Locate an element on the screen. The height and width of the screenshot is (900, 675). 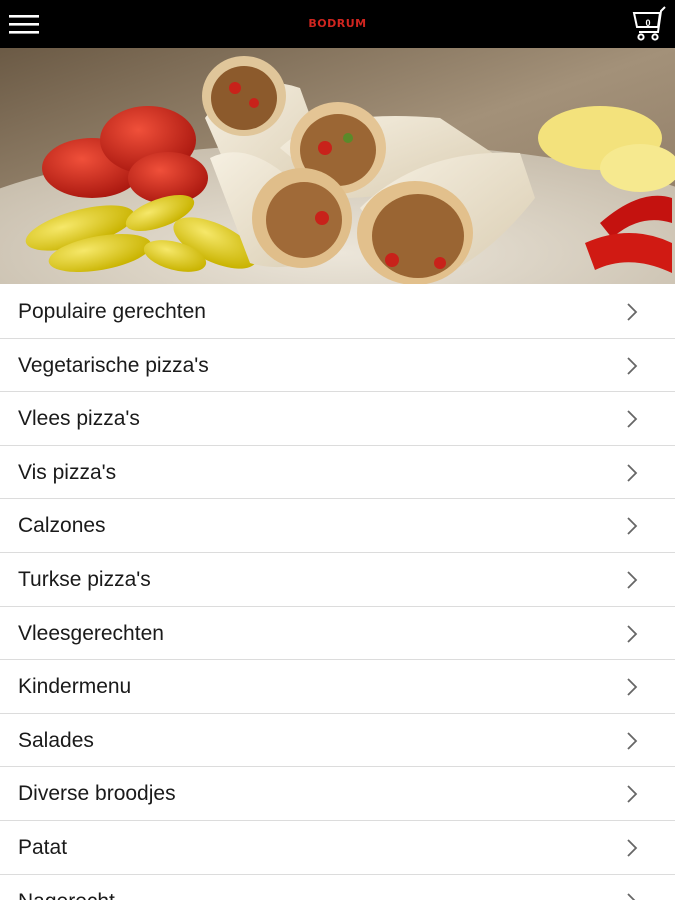
category-item-salades: Salades is located at coordinates (337, 740).